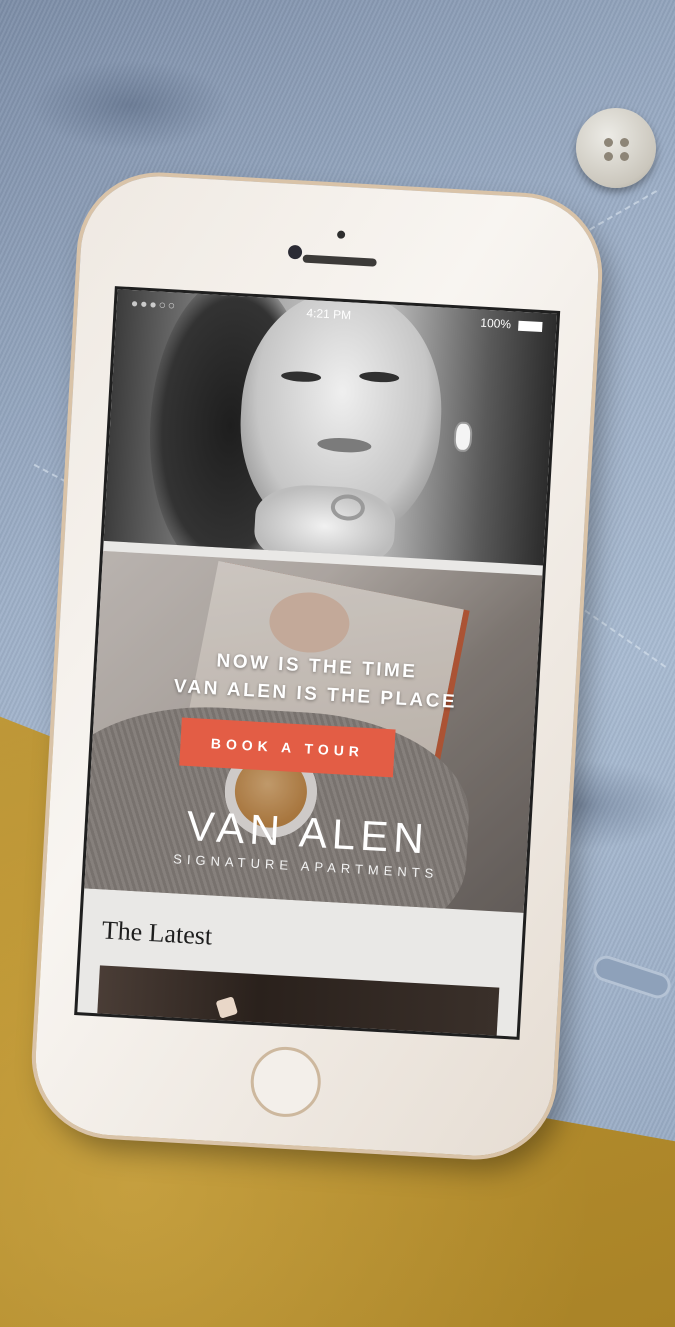 The height and width of the screenshot is (1327, 675). Describe the element at coordinates (616, 148) in the screenshot. I see `shirt-button` at that location.